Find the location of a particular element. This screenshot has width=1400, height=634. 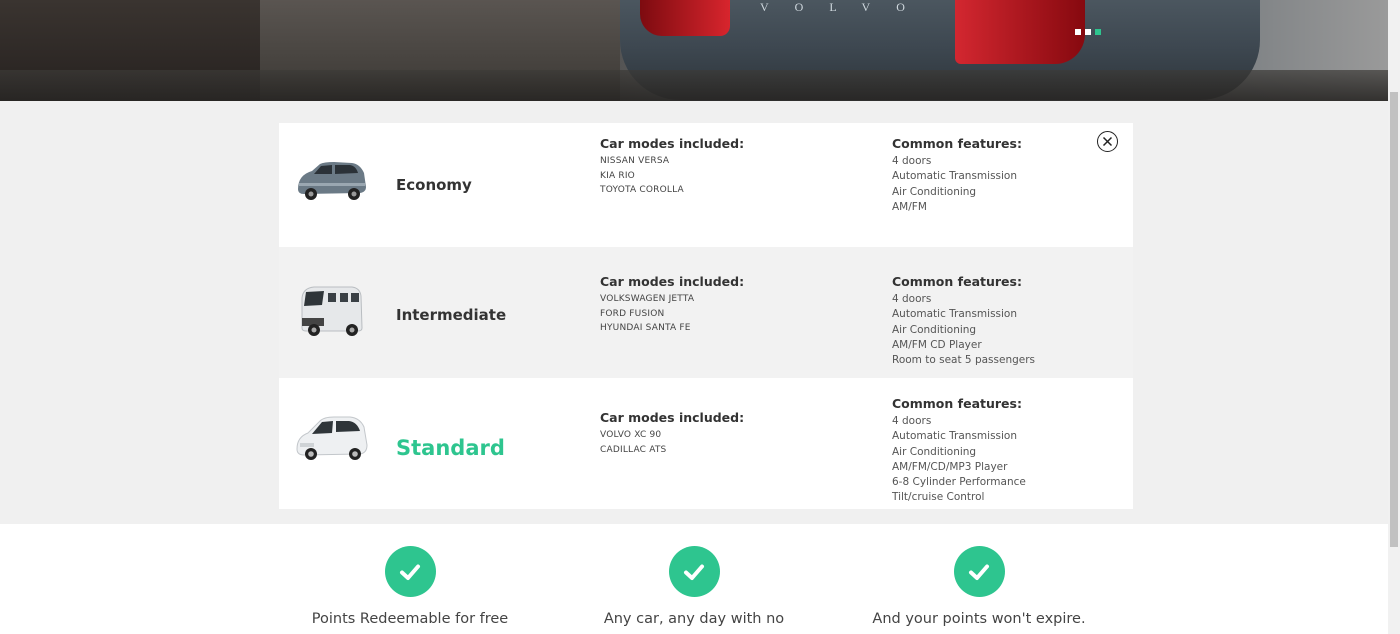

benefit-item: Any car, any day with no is located at coordinates (694, 586).